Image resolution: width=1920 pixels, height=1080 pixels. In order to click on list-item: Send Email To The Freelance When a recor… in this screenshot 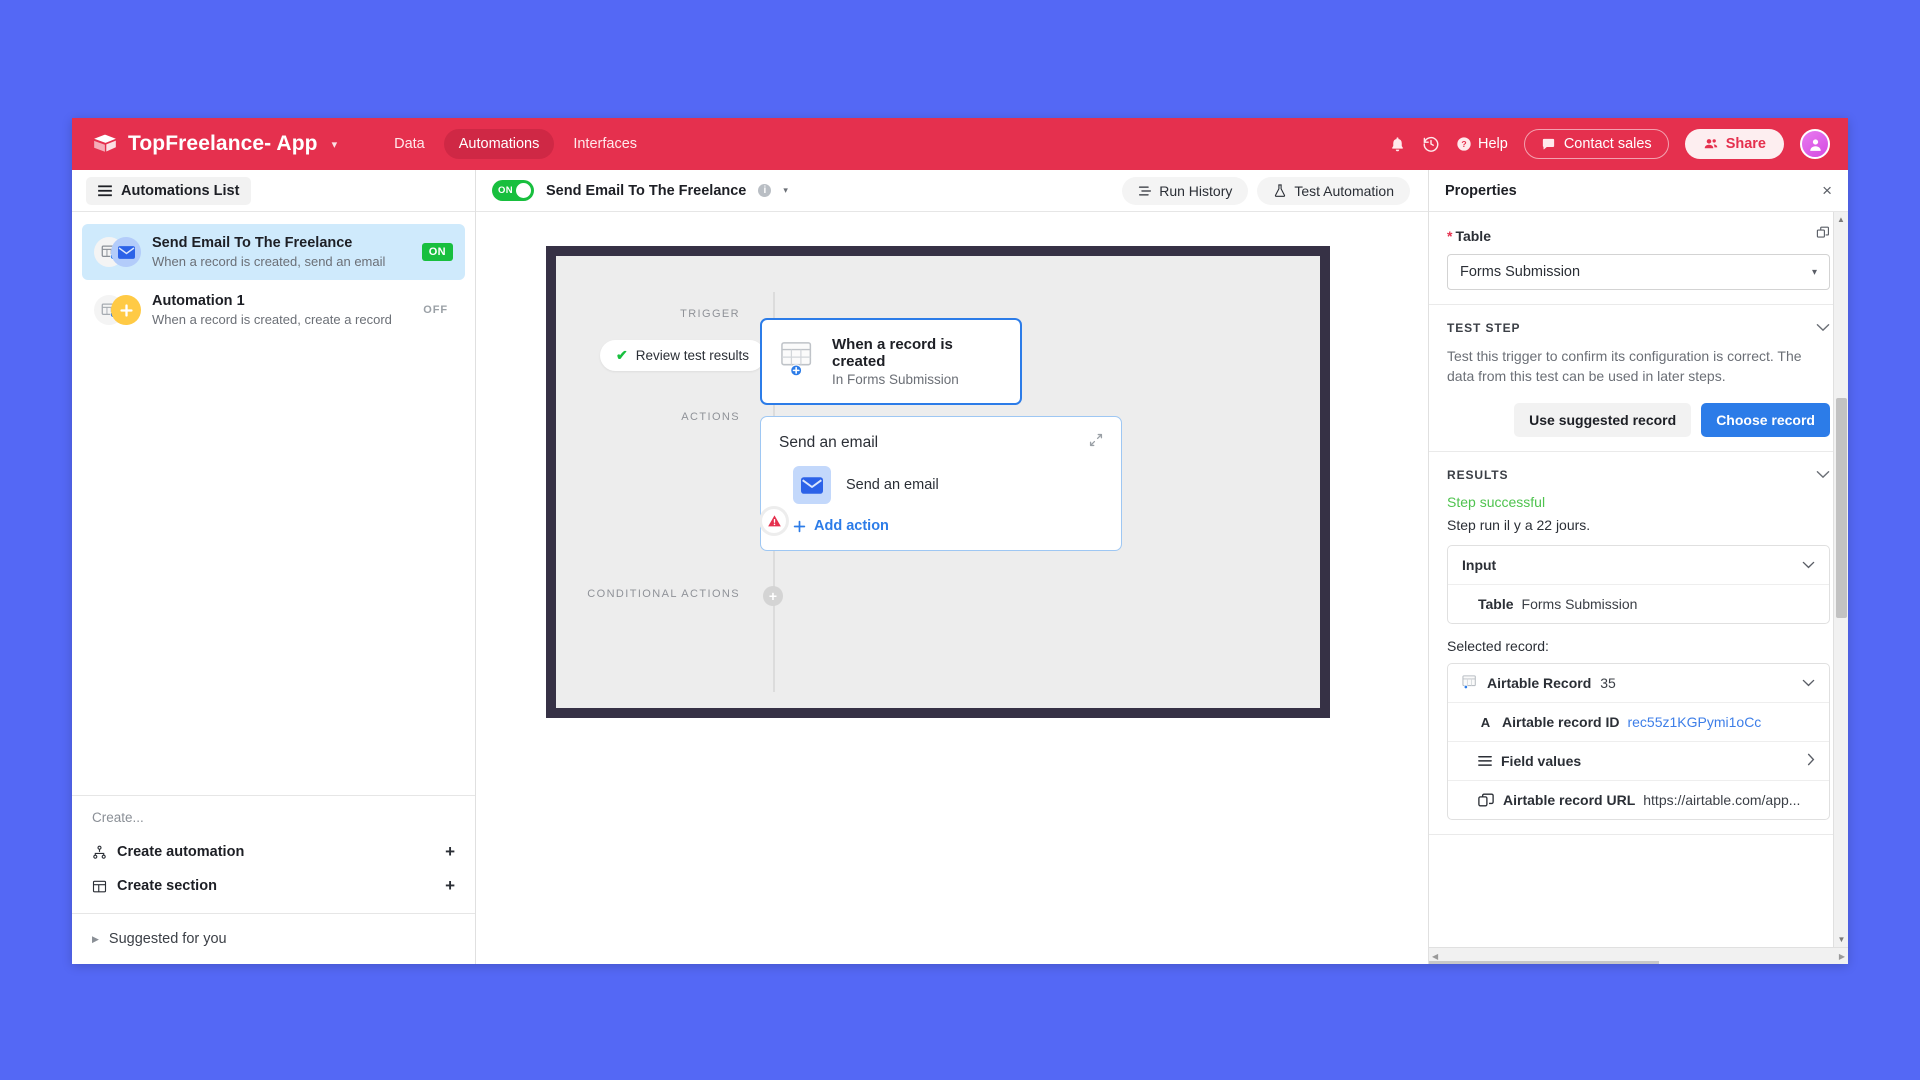, I will do `click(273, 252)`.